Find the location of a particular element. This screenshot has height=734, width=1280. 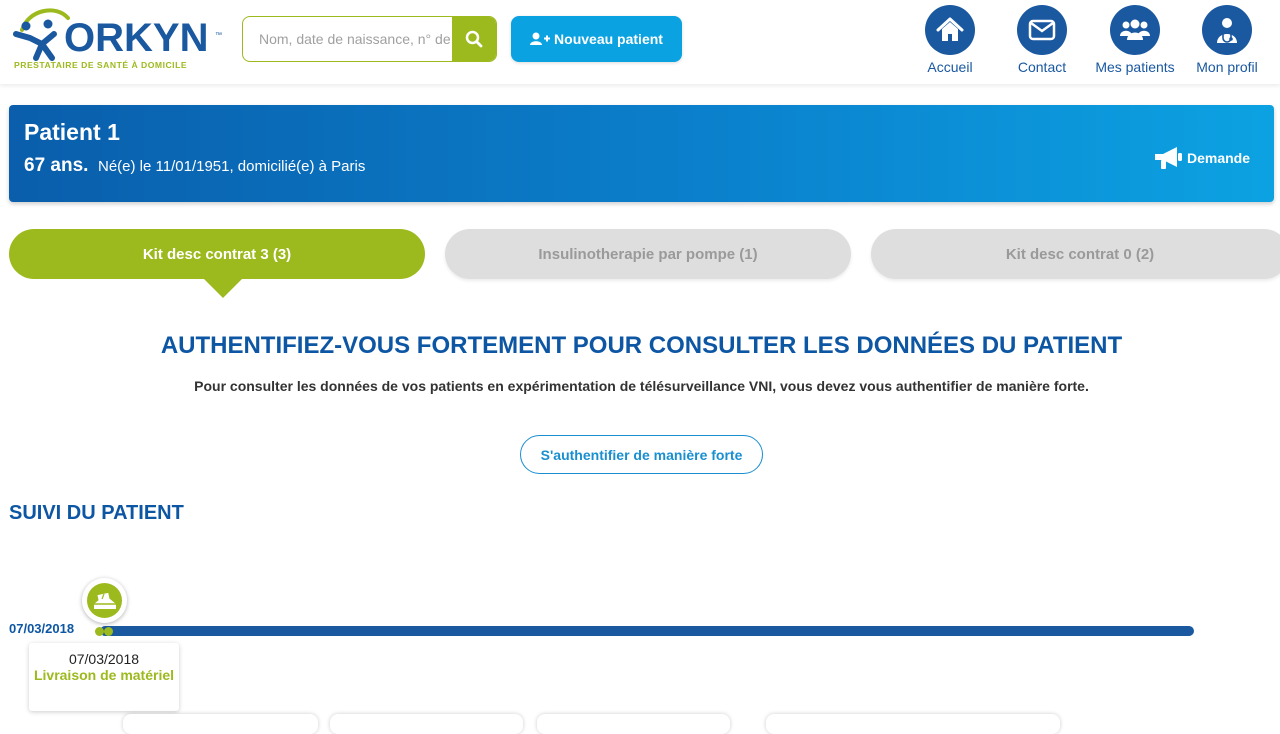

logo-trademark: ™ is located at coordinates (218, 35).